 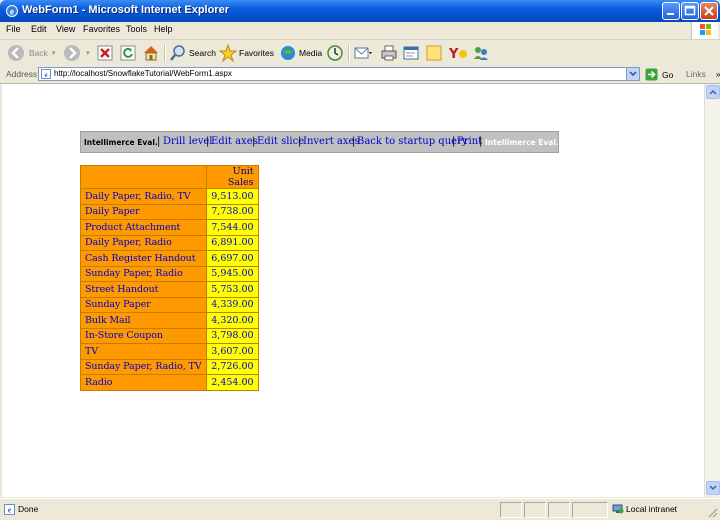 I want to click on row-value: 7,738.00, so click(x=232, y=211).